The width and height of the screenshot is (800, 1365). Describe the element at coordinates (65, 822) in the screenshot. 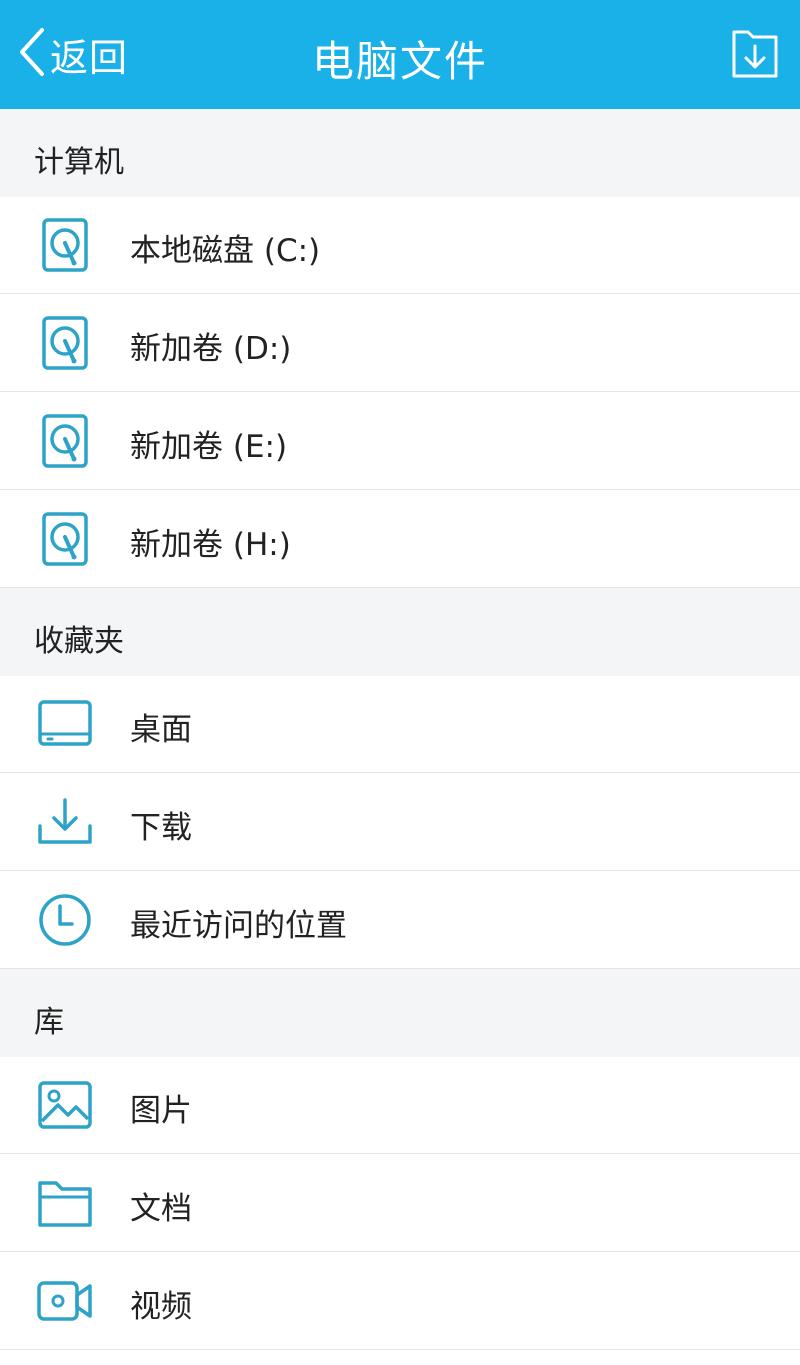

I see `download-icon` at that location.